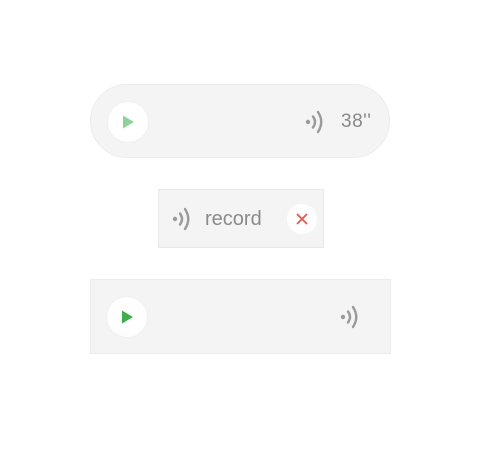 Image resolution: width=480 pixels, height=474 pixels. I want to click on cancel-recording-button, so click(302, 219).